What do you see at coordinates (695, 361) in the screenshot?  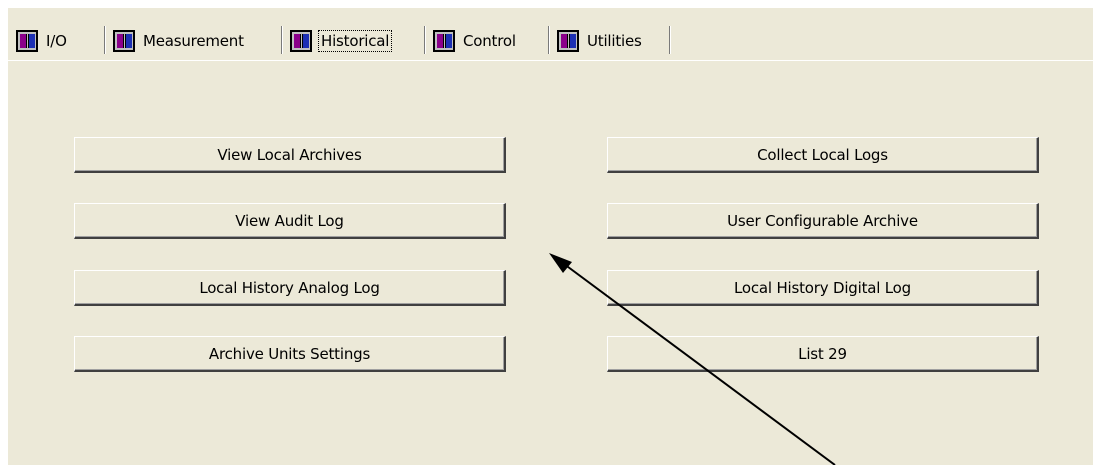 I see `annotation-arrow-shaft` at bounding box center [695, 361].